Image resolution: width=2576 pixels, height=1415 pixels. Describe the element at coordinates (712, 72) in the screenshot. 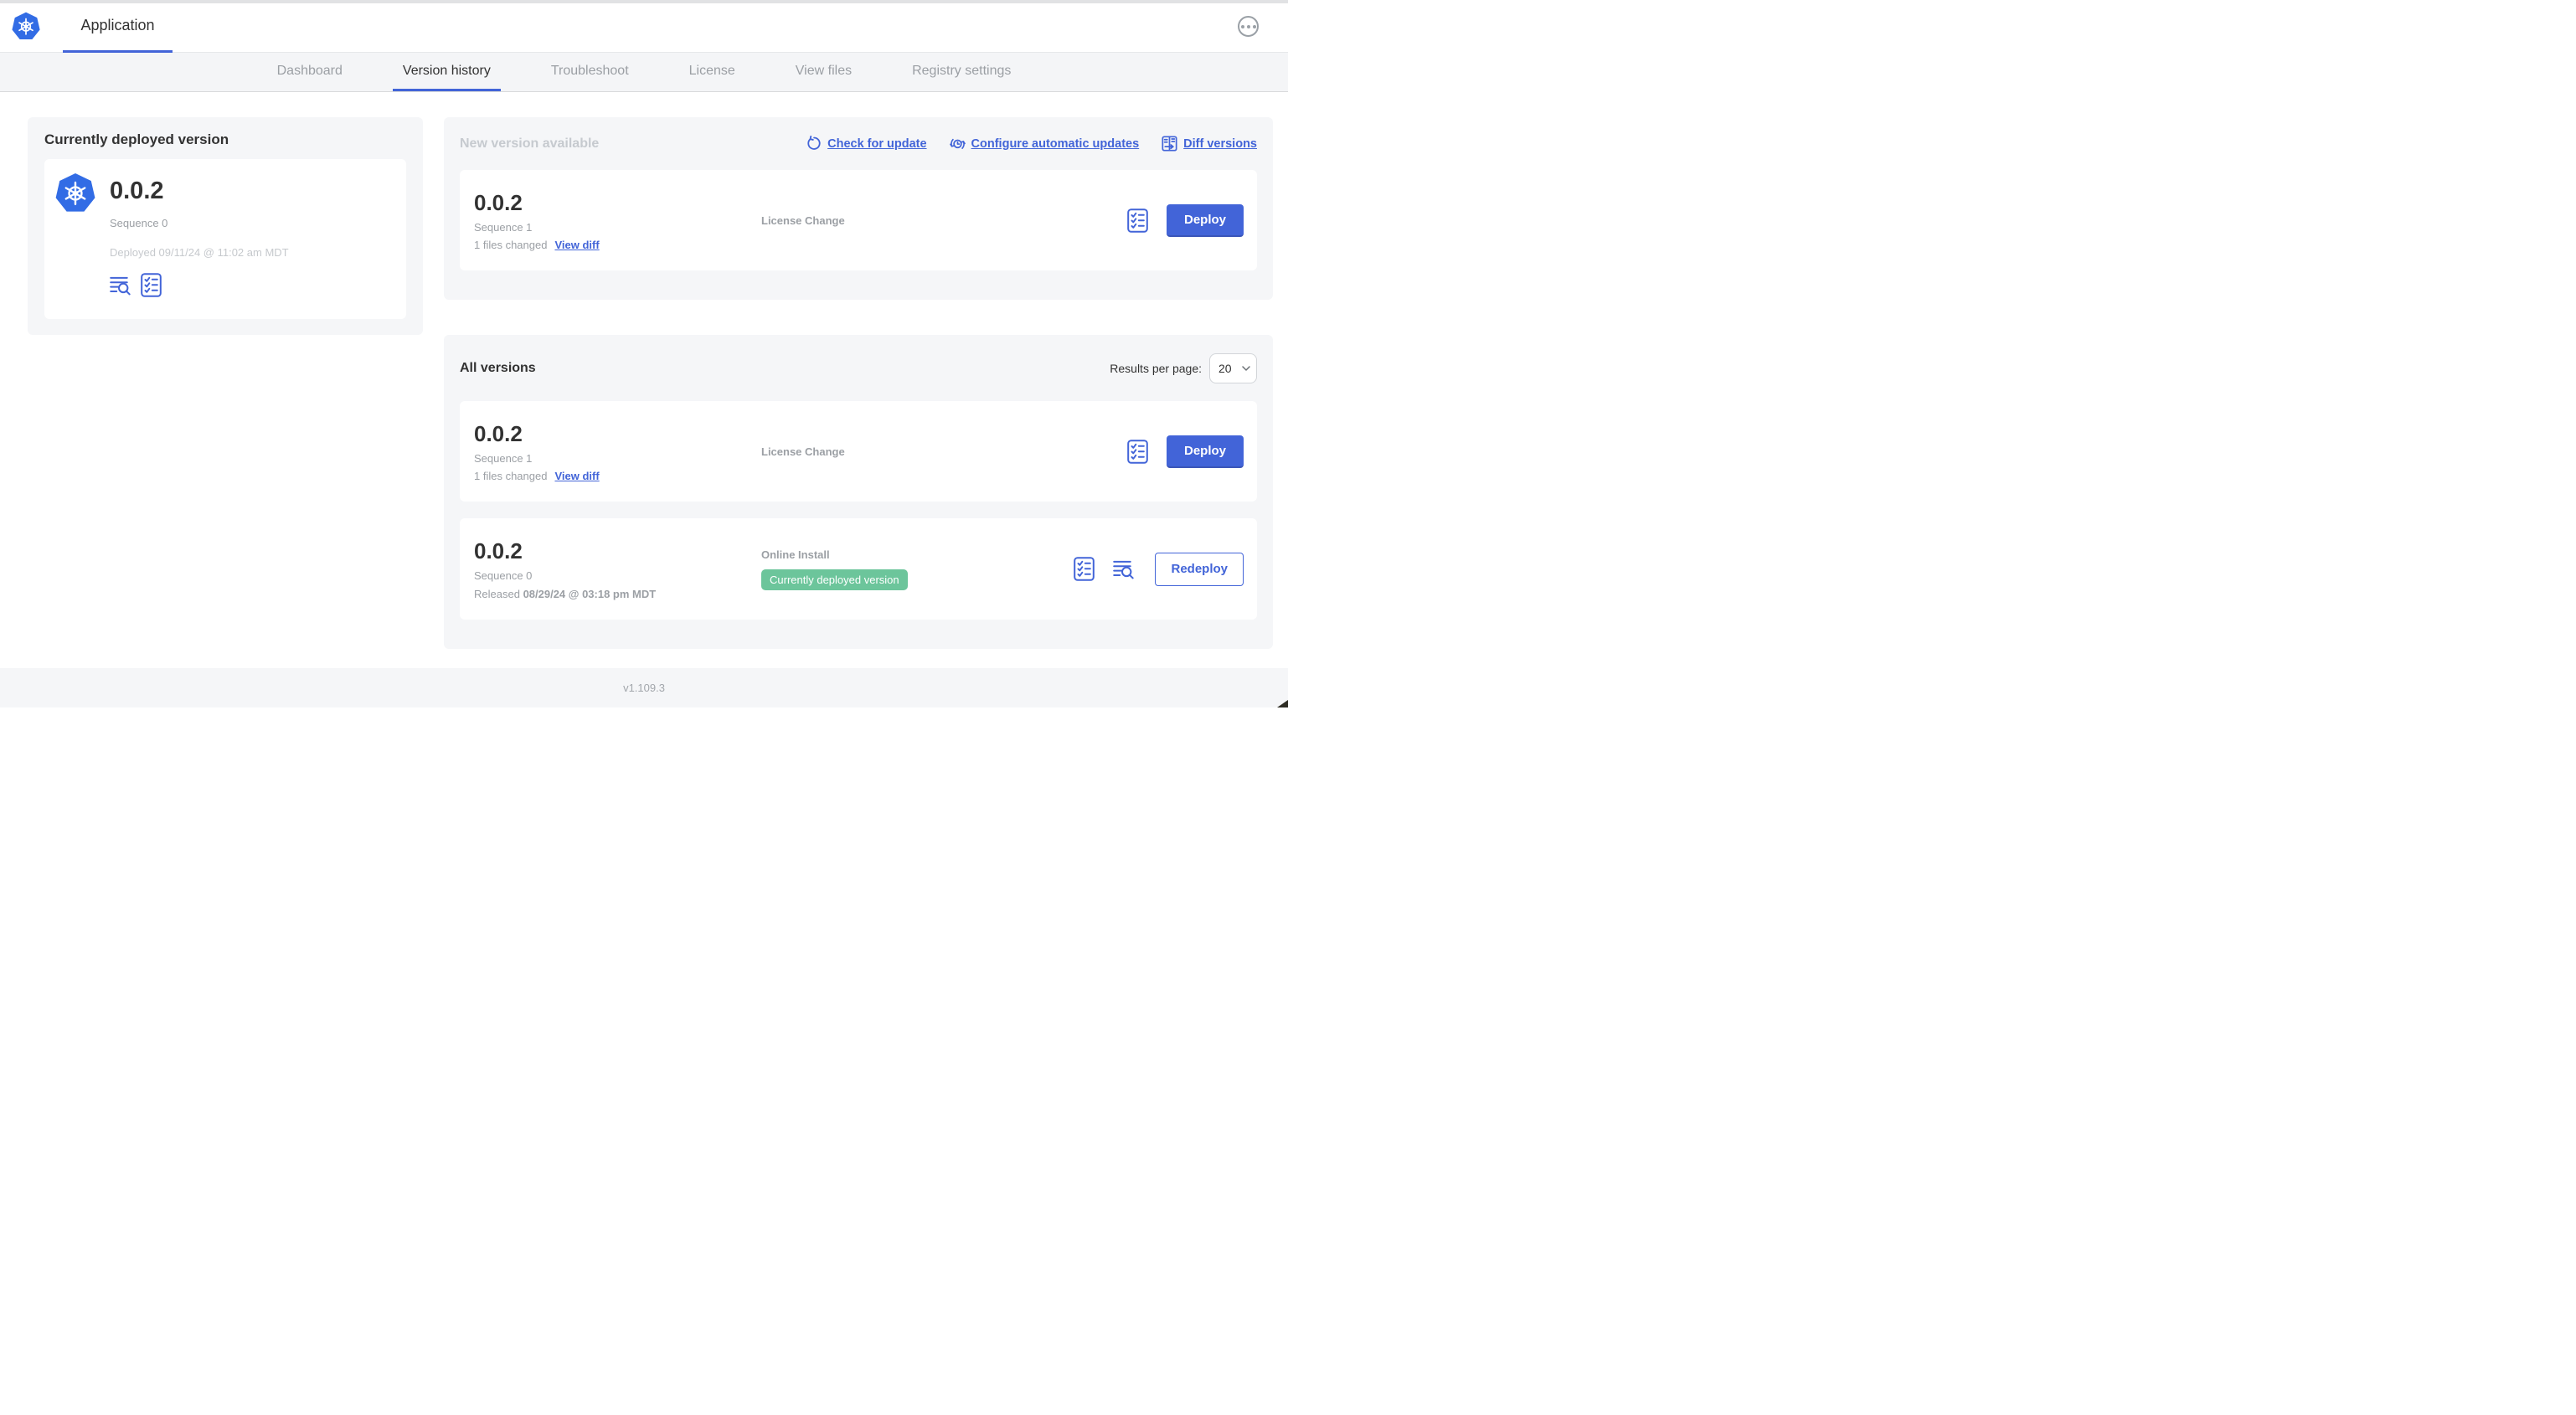

I see `tab-license: License` at that location.